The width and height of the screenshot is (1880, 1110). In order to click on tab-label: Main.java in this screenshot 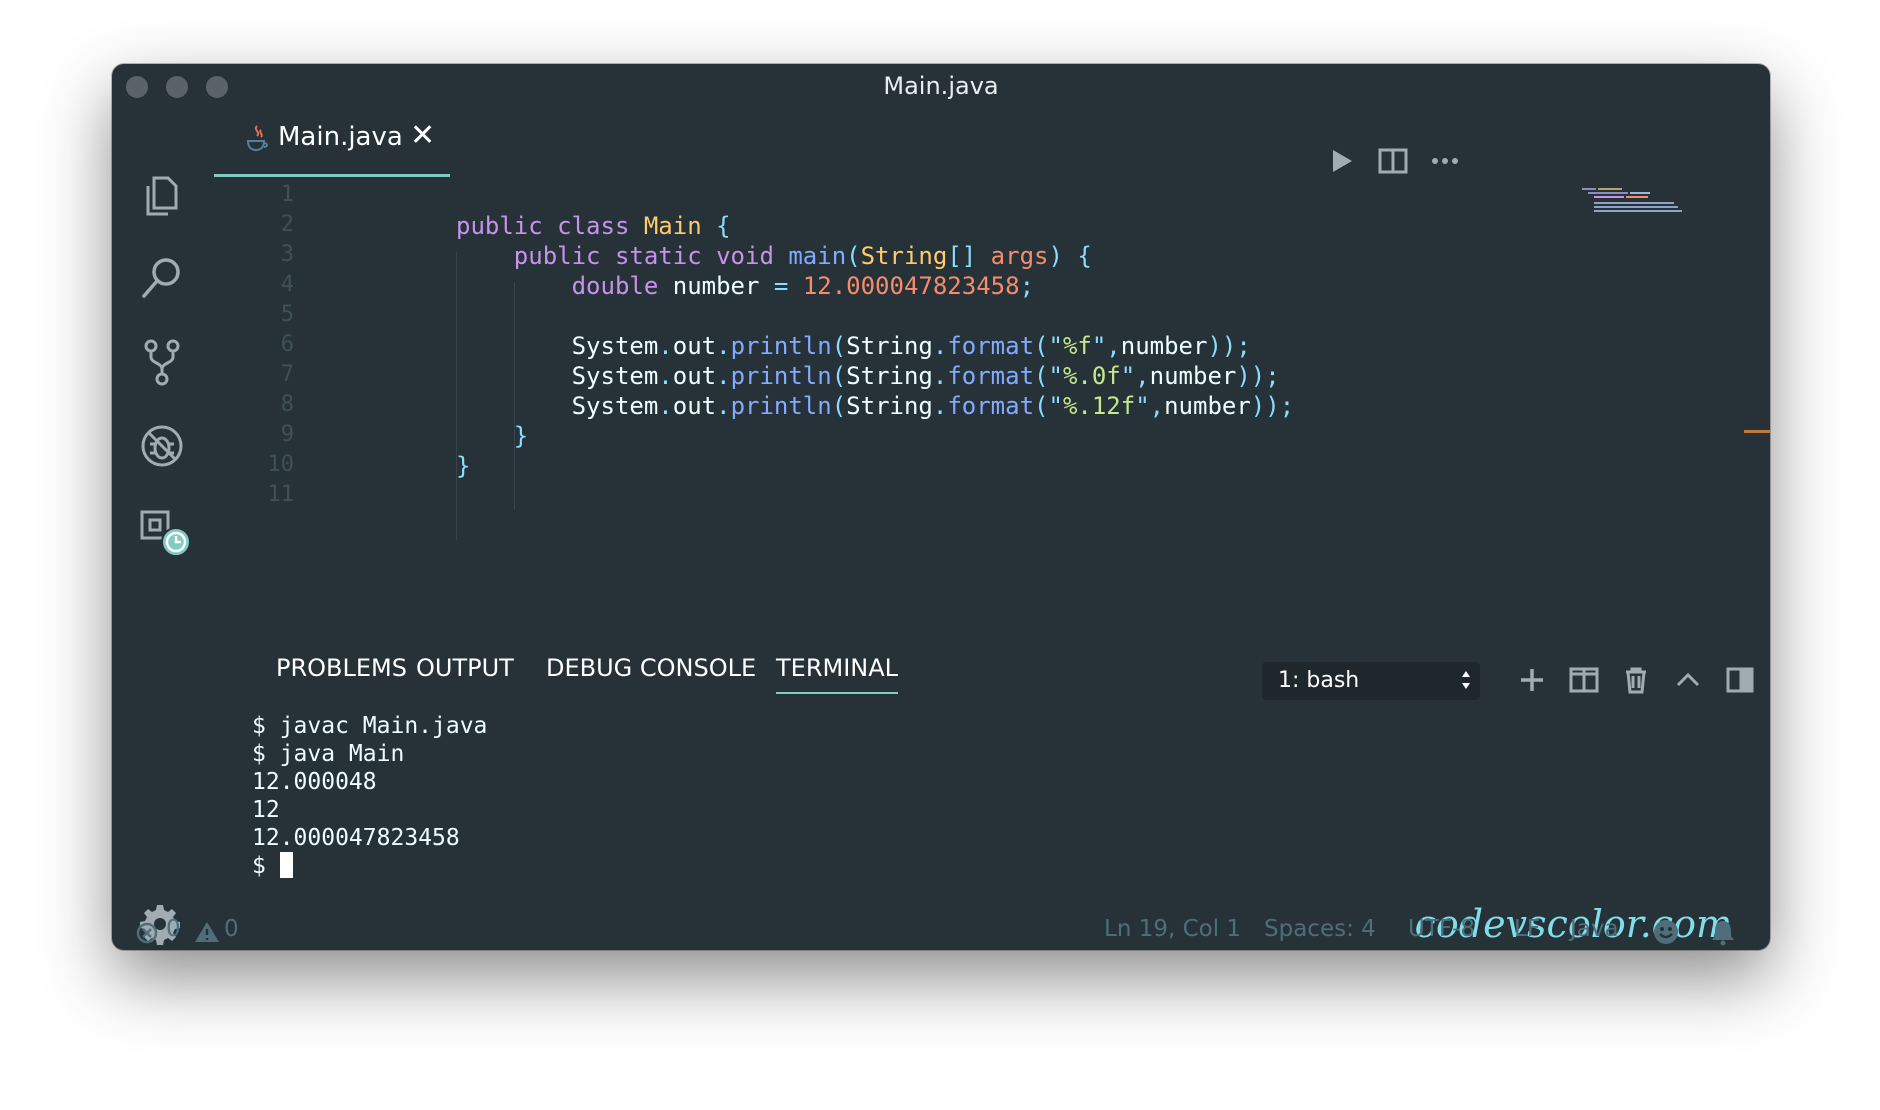, I will do `click(340, 137)`.